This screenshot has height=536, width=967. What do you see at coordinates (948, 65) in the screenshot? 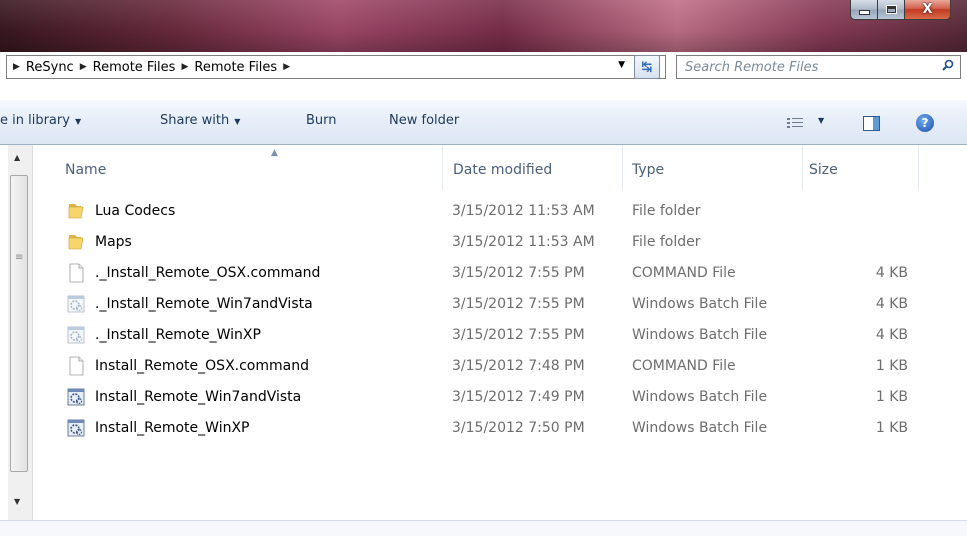
I see `search-icon` at bounding box center [948, 65].